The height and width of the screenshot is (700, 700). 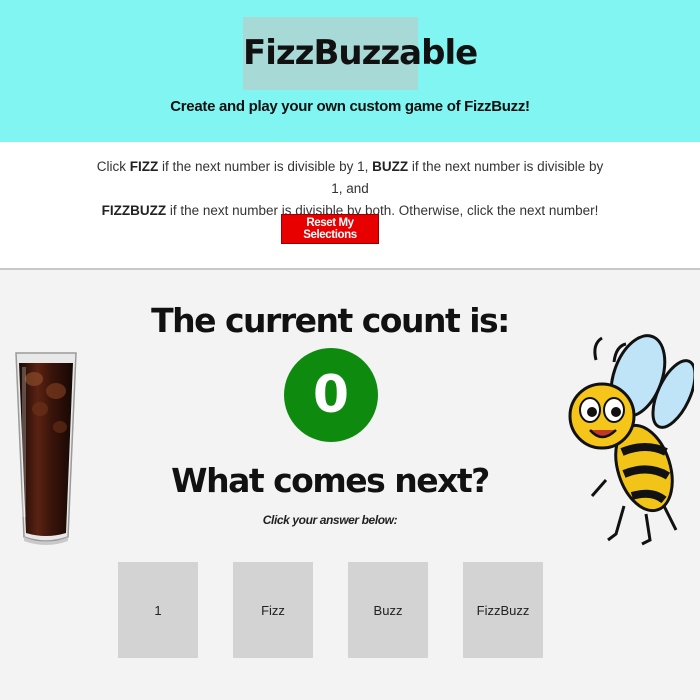 I want to click on fizzbuzz-keyword: FIZZBUZZ, so click(x=134, y=210).